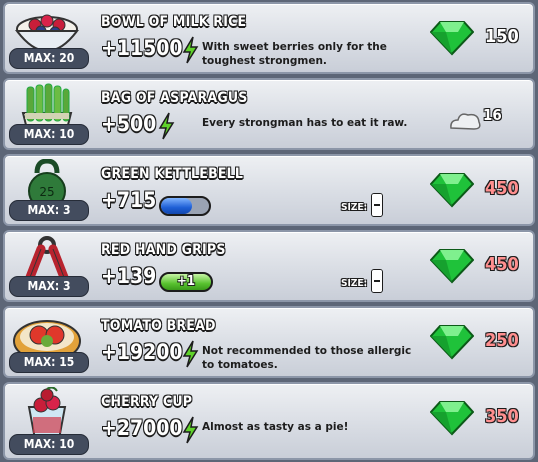 Image resolution: width=538 pixels, height=462 pixels. Describe the element at coordinates (275, 427) in the screenshot. I see `item-description: Almost as tasty as a pie!` at that location.